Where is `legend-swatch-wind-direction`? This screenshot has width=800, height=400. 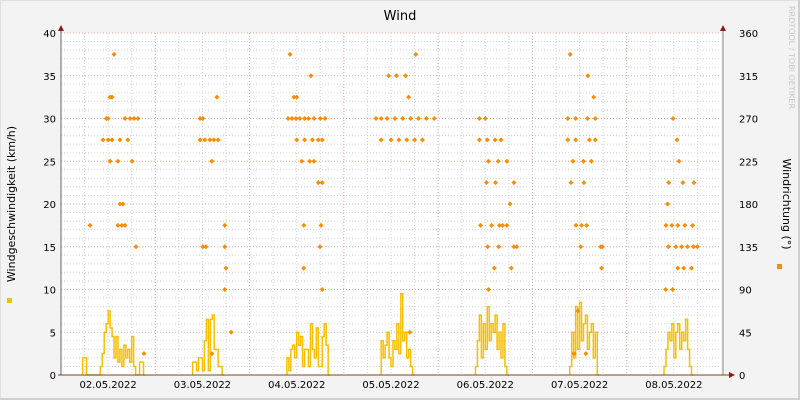
legend-swatch-wind-direction is located at coordinates (779, 266).